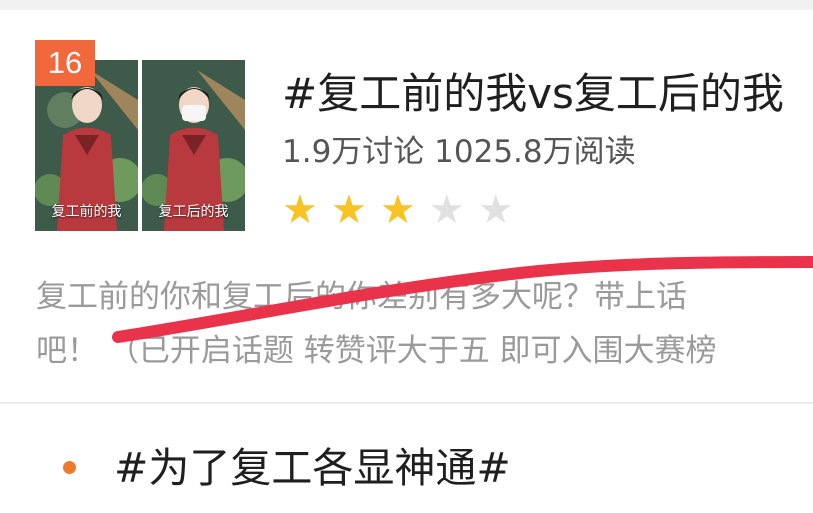 Image resolution: width=813 pixels, height=513 pixels. I want to click on topic-title: #复工前的我vs复工后的我, so click(547, 94).